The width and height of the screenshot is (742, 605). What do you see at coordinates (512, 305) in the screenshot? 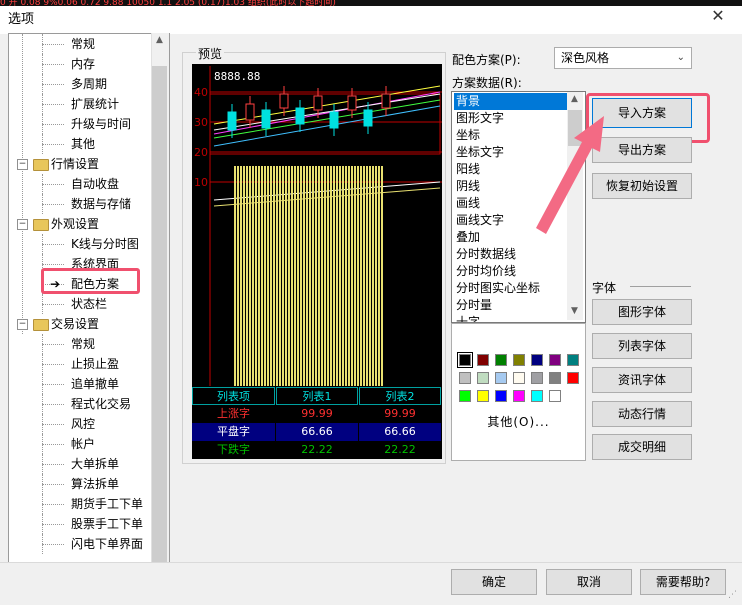
I see `list-item: 分时量` at bounding box center [512, 305].